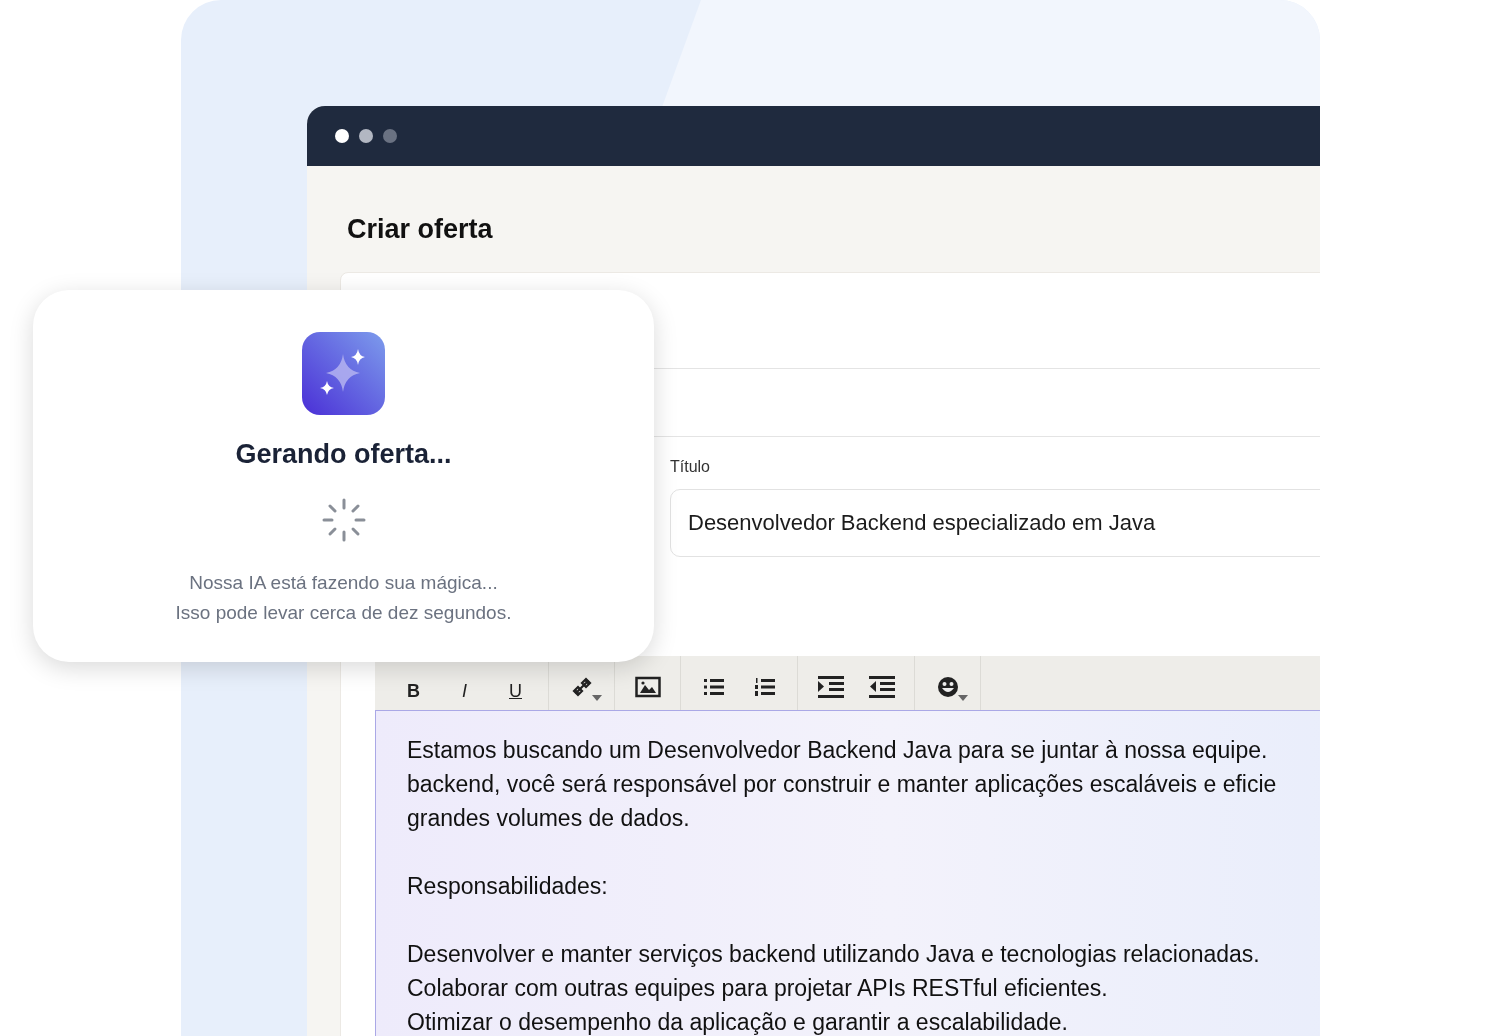 This screenshot has width=1500, height=1036. What do you see at coordinates (834, 954) in the screenshot?
I see `editor-text-line: Desenvolver e manter serviços backend utilizando Java e tecnologias relacionadas.` at bounding box center [834, 954].